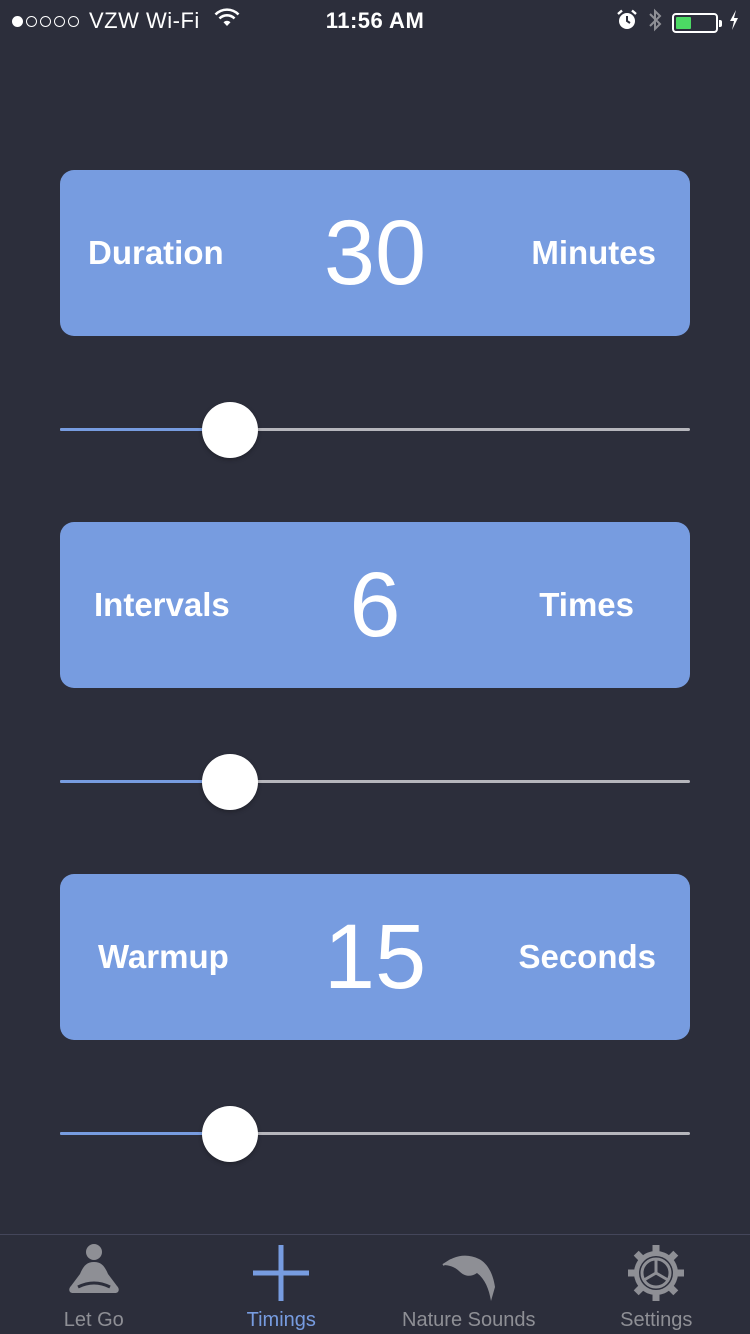  What do you see at coordinates (656, 1275) in the screenshot?
I see `gear-icon` at bounding box center [656, 1275].